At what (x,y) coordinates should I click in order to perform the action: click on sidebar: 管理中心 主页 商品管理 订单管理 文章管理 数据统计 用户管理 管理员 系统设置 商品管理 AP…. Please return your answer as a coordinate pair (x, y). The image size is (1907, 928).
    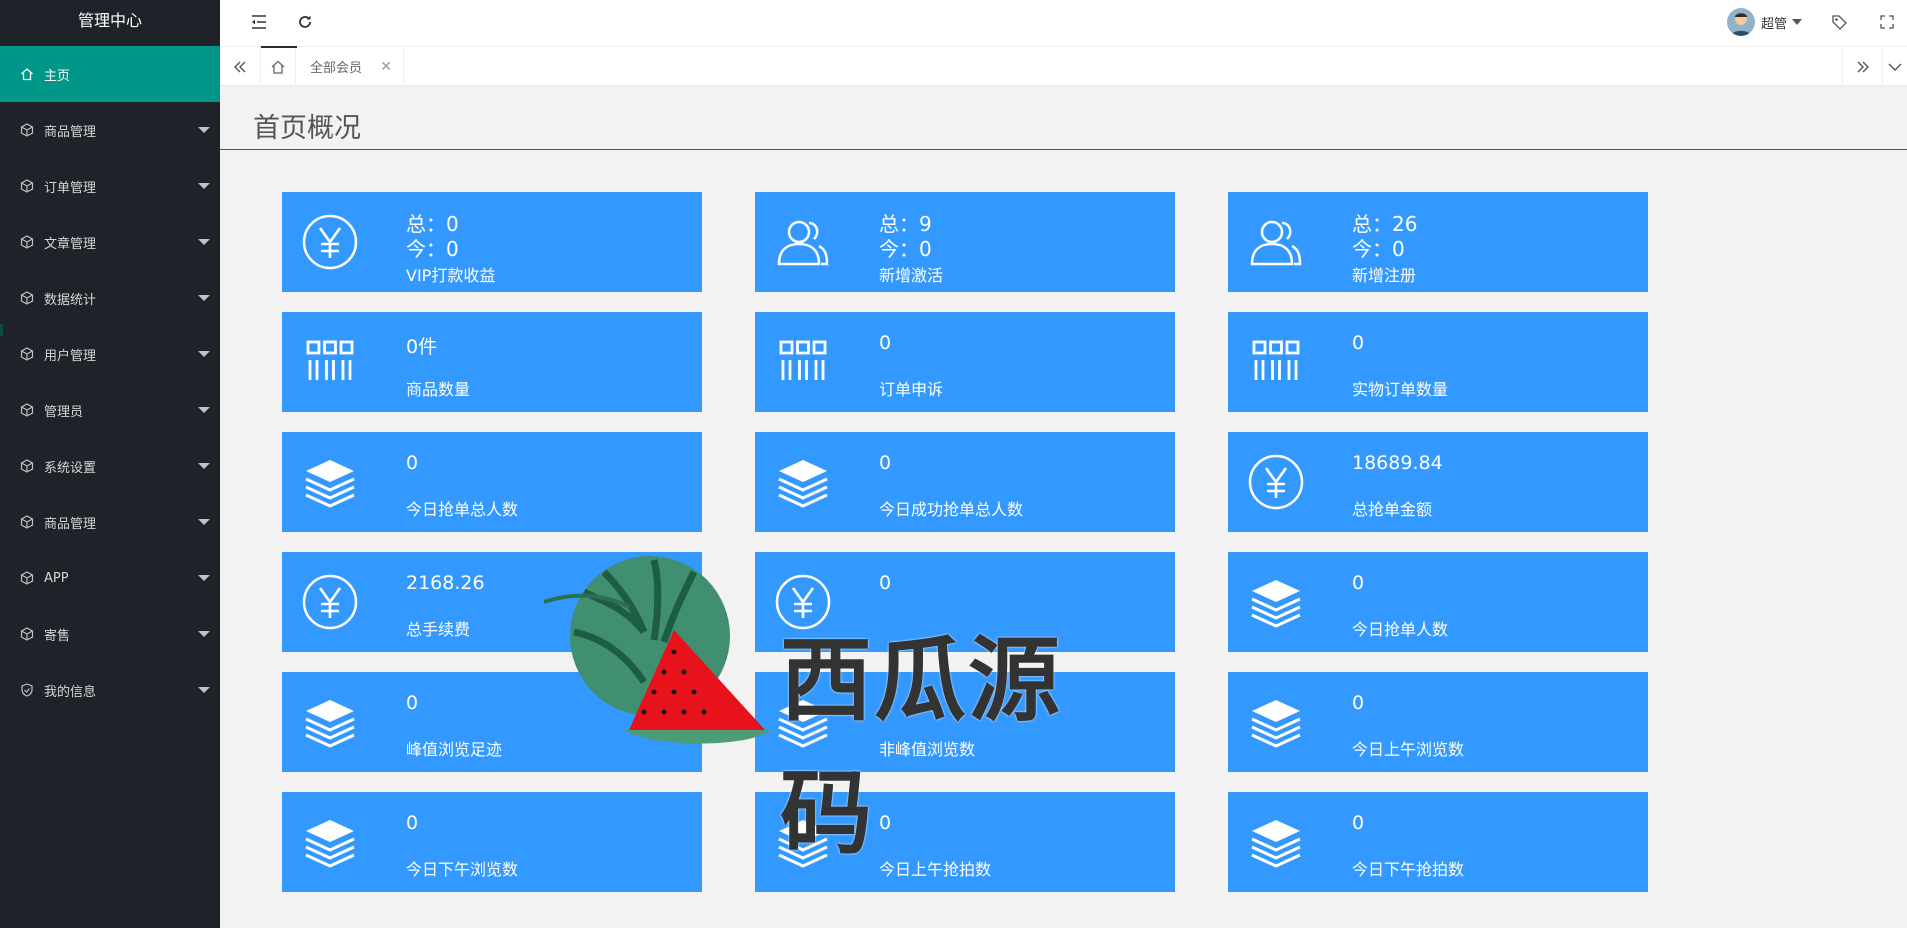
    Looking at the image, I should click on (110, 464).